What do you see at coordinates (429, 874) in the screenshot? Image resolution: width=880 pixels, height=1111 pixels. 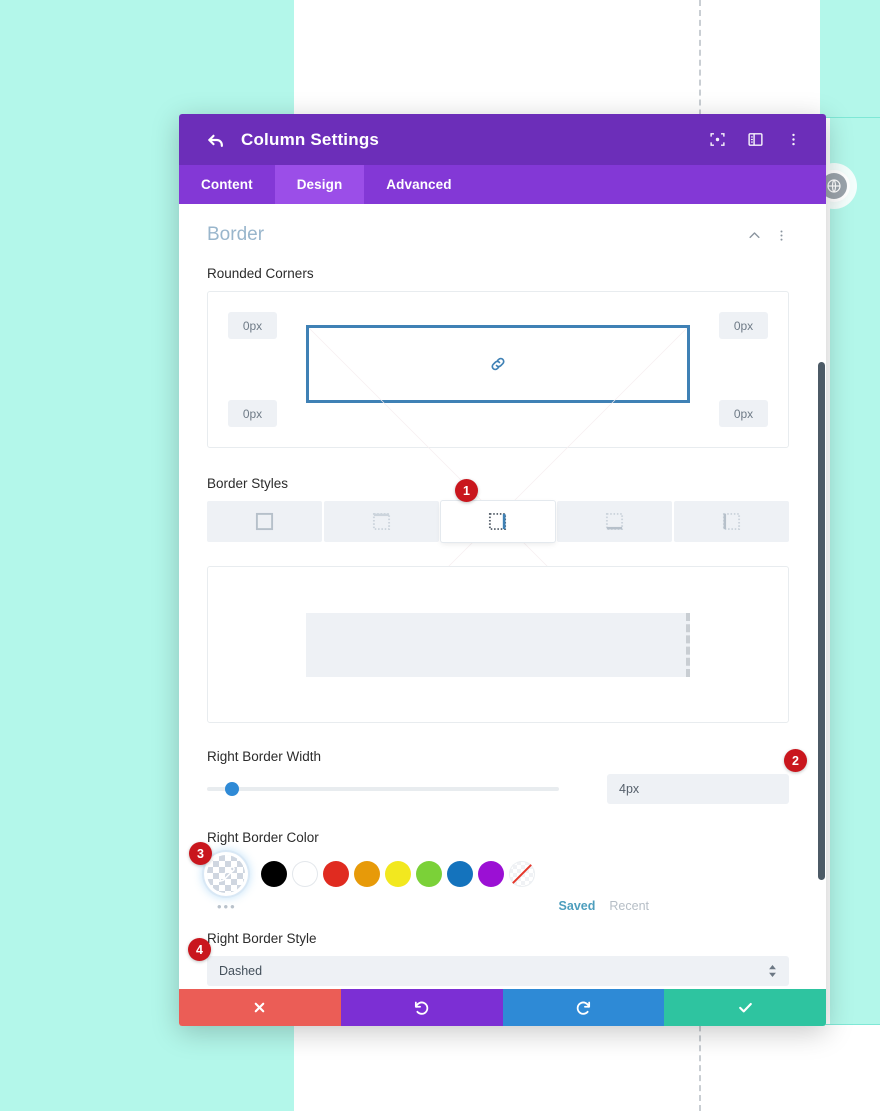 I see `swatch-green` at bounding box center [429, 874].